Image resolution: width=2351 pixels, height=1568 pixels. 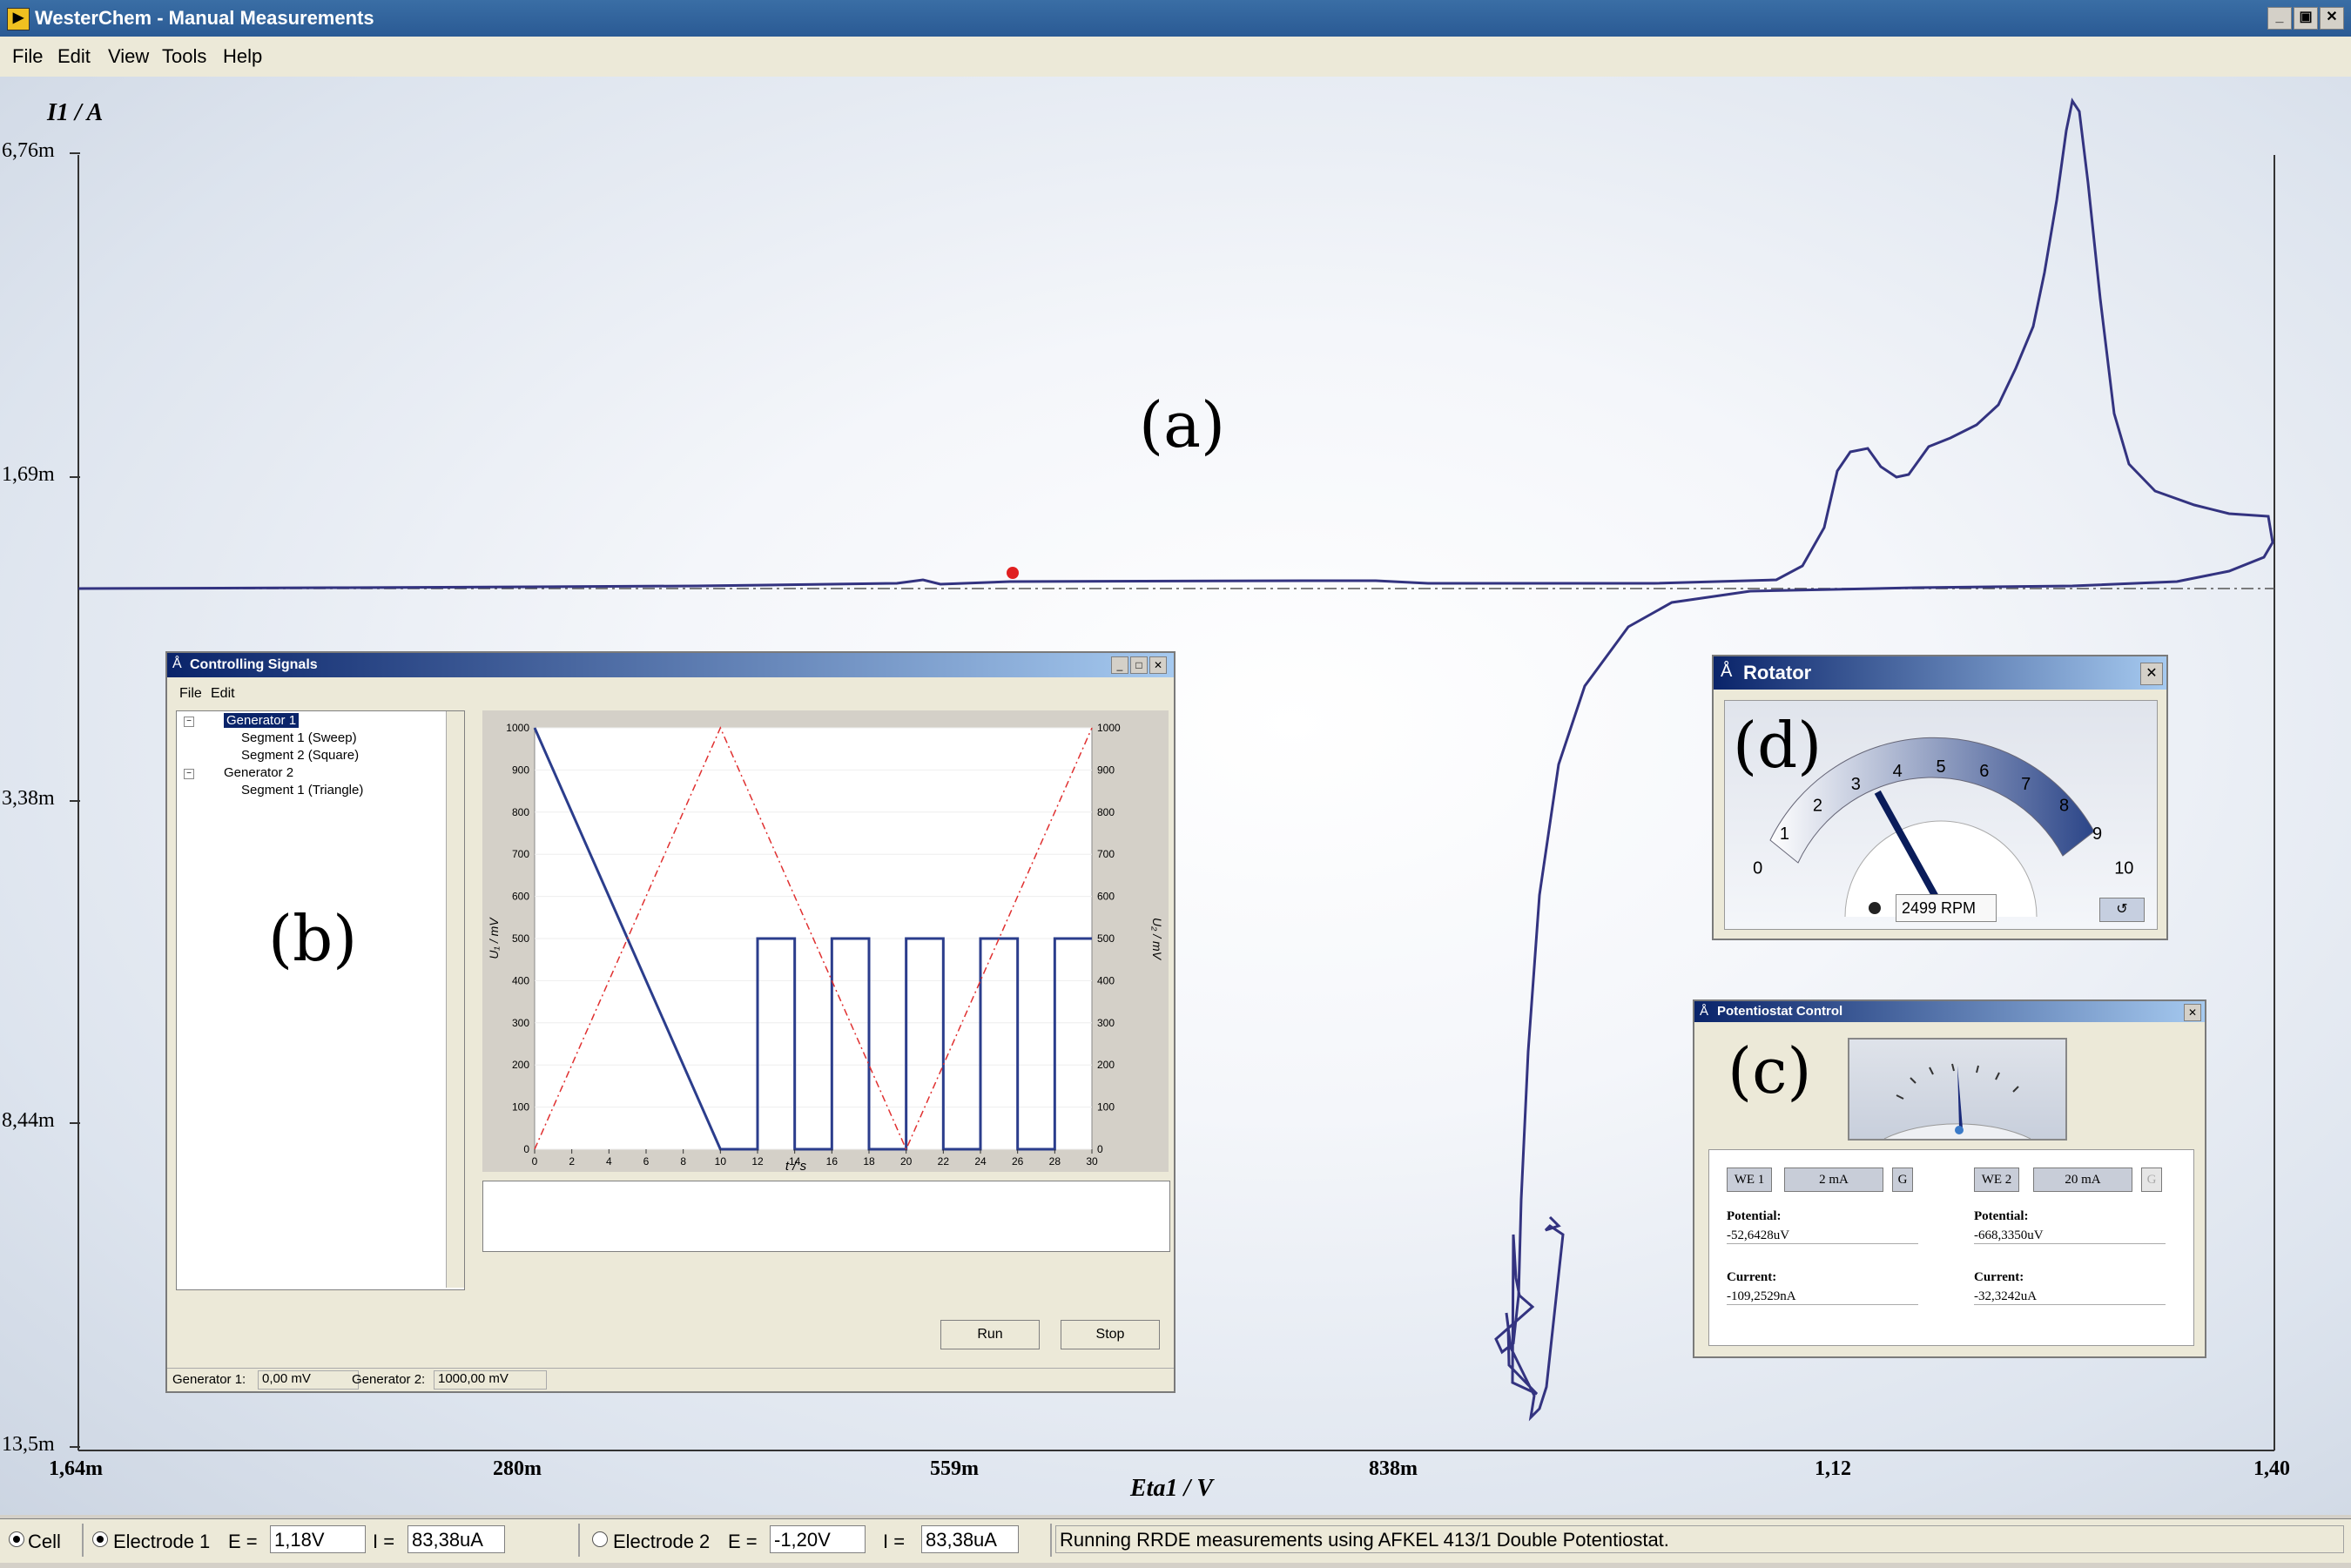 What do you see at coordinates (455, 999) in the screenshot?
I see `tree-scrollbar` at bounding box center [455, 999].